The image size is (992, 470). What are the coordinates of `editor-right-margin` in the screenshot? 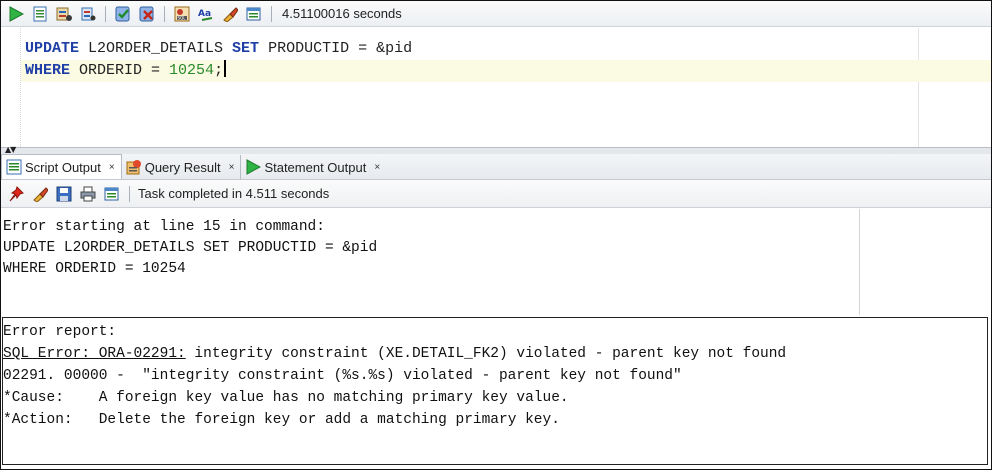 It's located at (918, 87).